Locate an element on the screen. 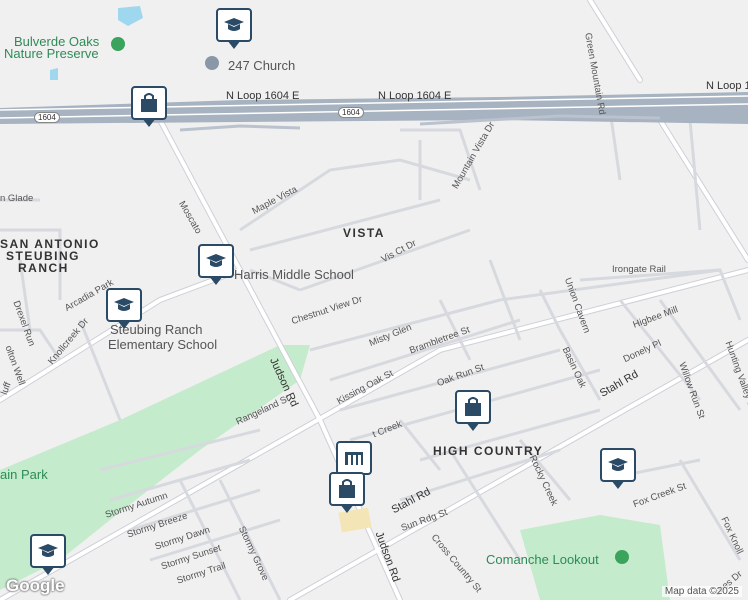 This screenshot has height=600, width=748. school-marker-icon-harris is located at coordinates (216, 266).